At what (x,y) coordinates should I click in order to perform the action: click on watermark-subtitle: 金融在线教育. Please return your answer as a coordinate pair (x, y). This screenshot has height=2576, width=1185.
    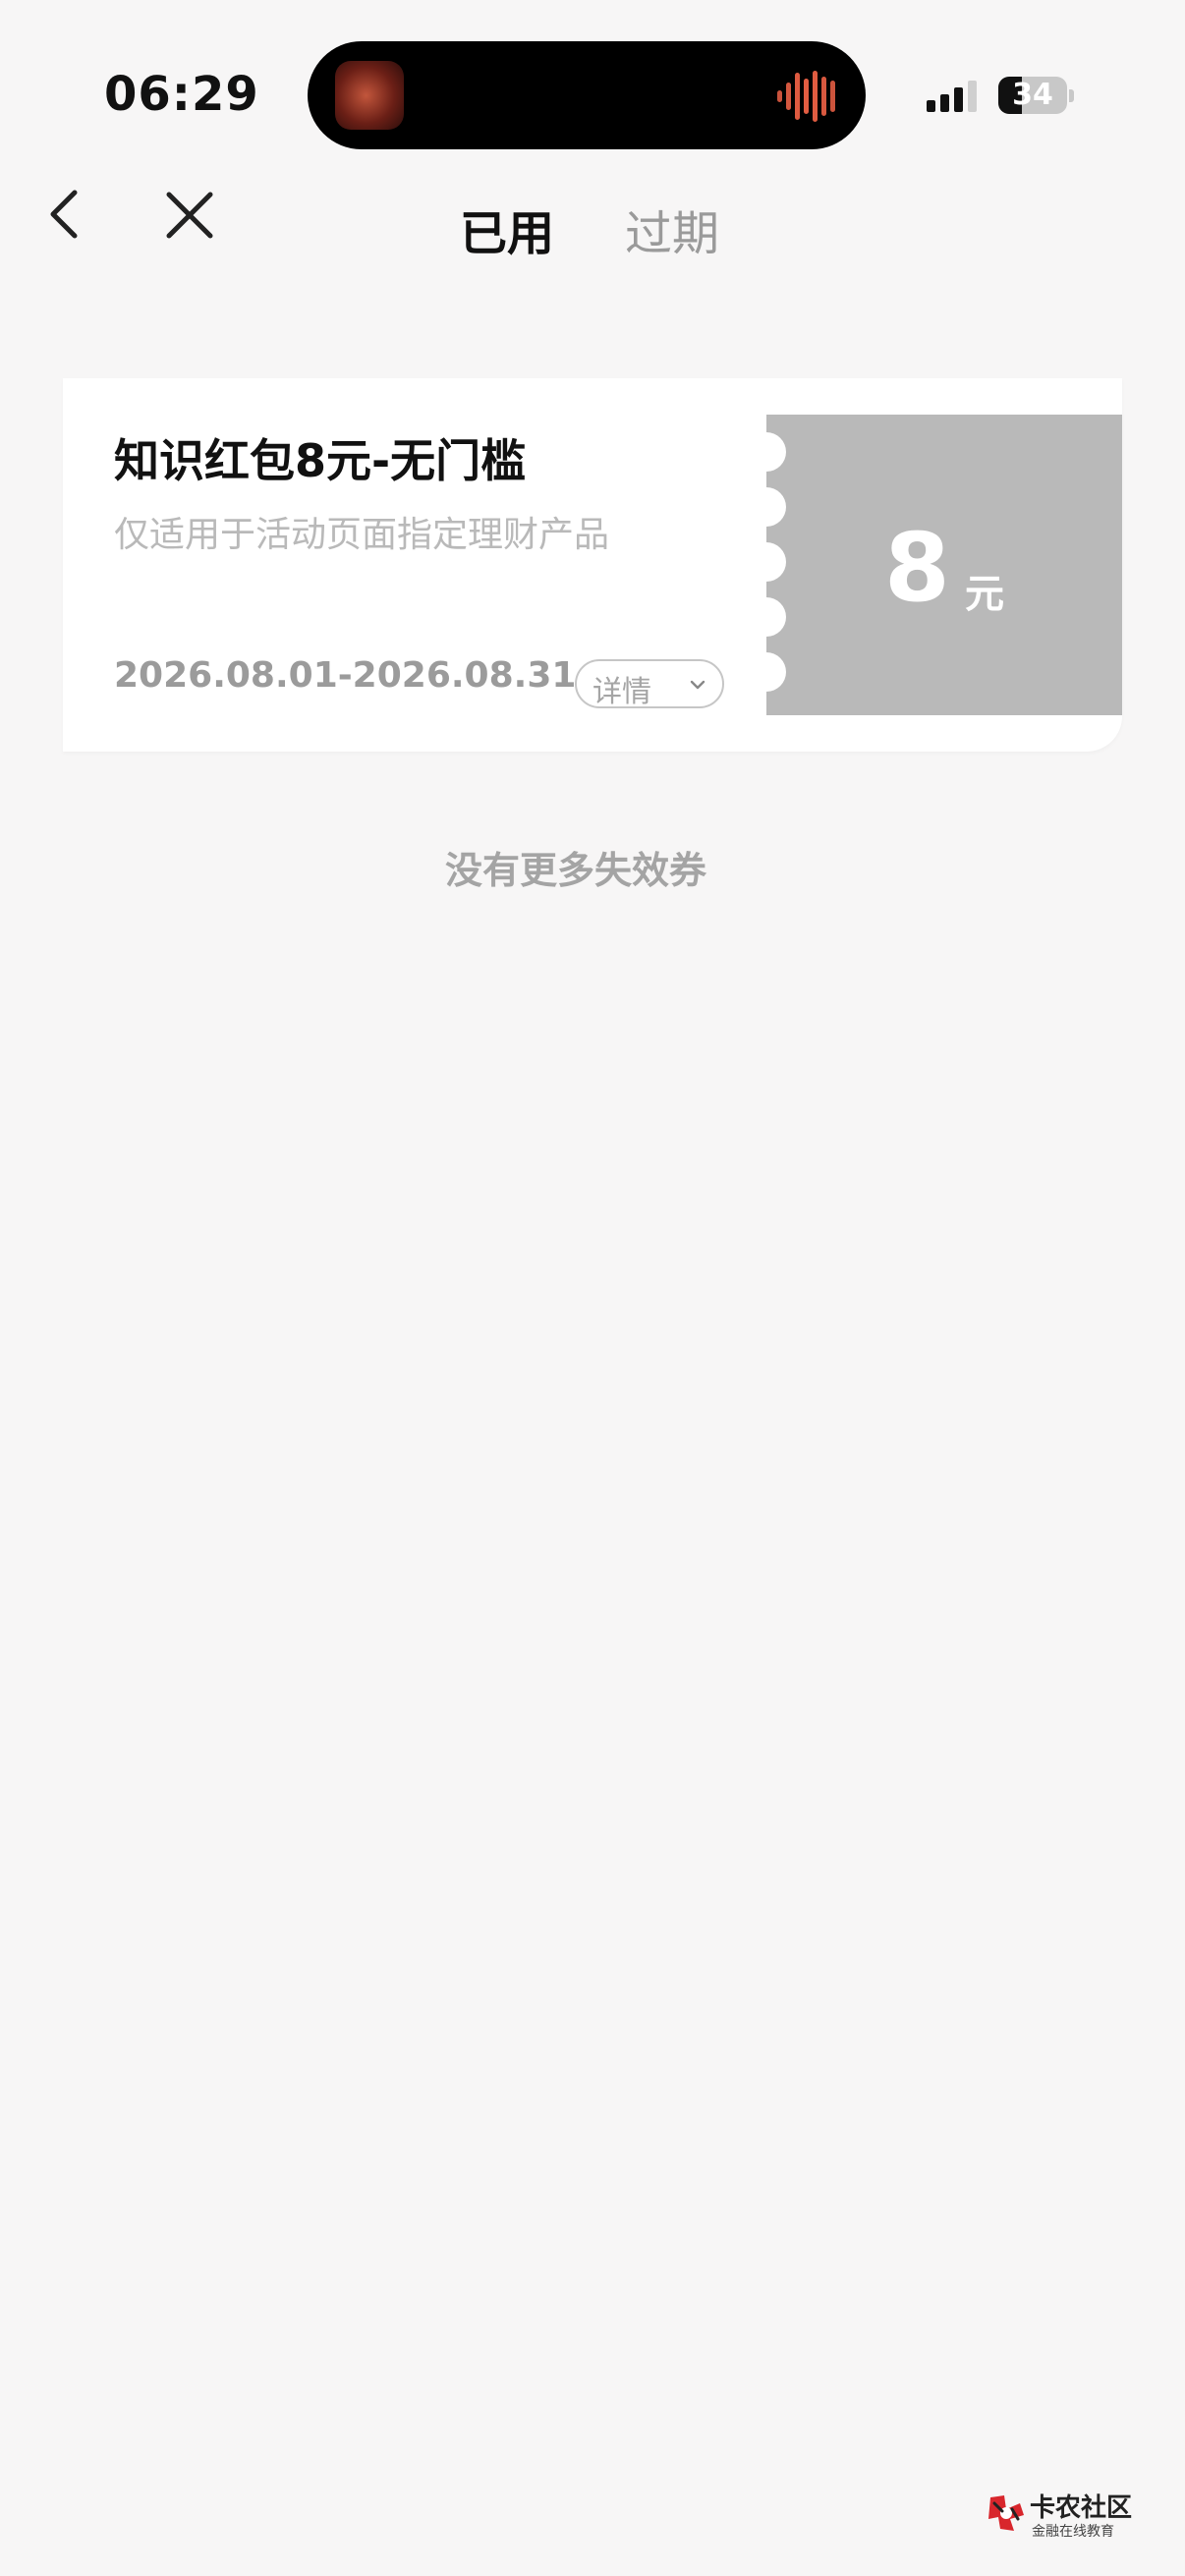
    Looking at the image, I should click on (1073, 2532).